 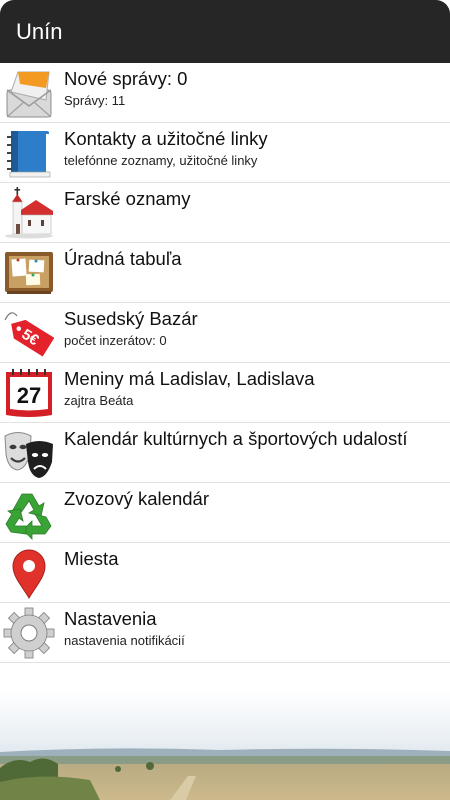 I want to click on item-title: Úradná tabuľa, so click(x=123, y=258).